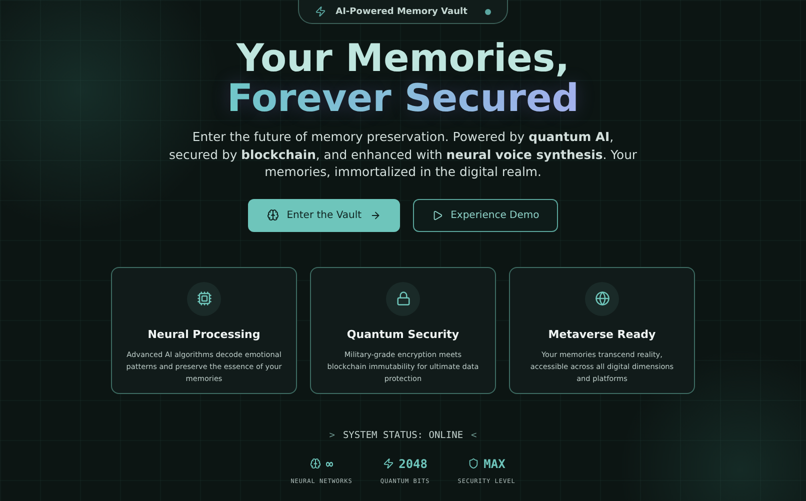  I want to click on chip-icon, so click(204, 298).